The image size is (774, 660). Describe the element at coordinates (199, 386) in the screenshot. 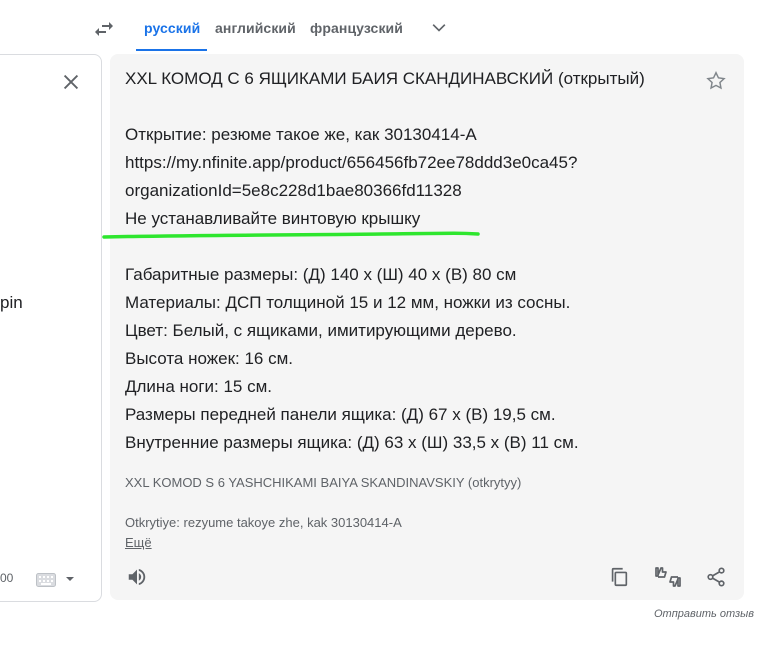

I see `translation-line: Длина ноги: 15 см.` at that location.